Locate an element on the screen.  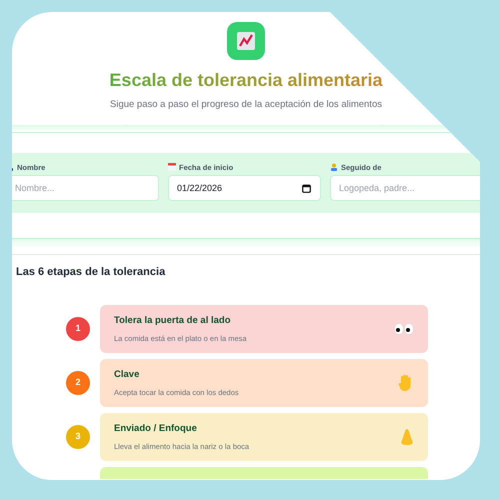
step-title: Enviado / Enfoque is located at coordinates (156, 429).